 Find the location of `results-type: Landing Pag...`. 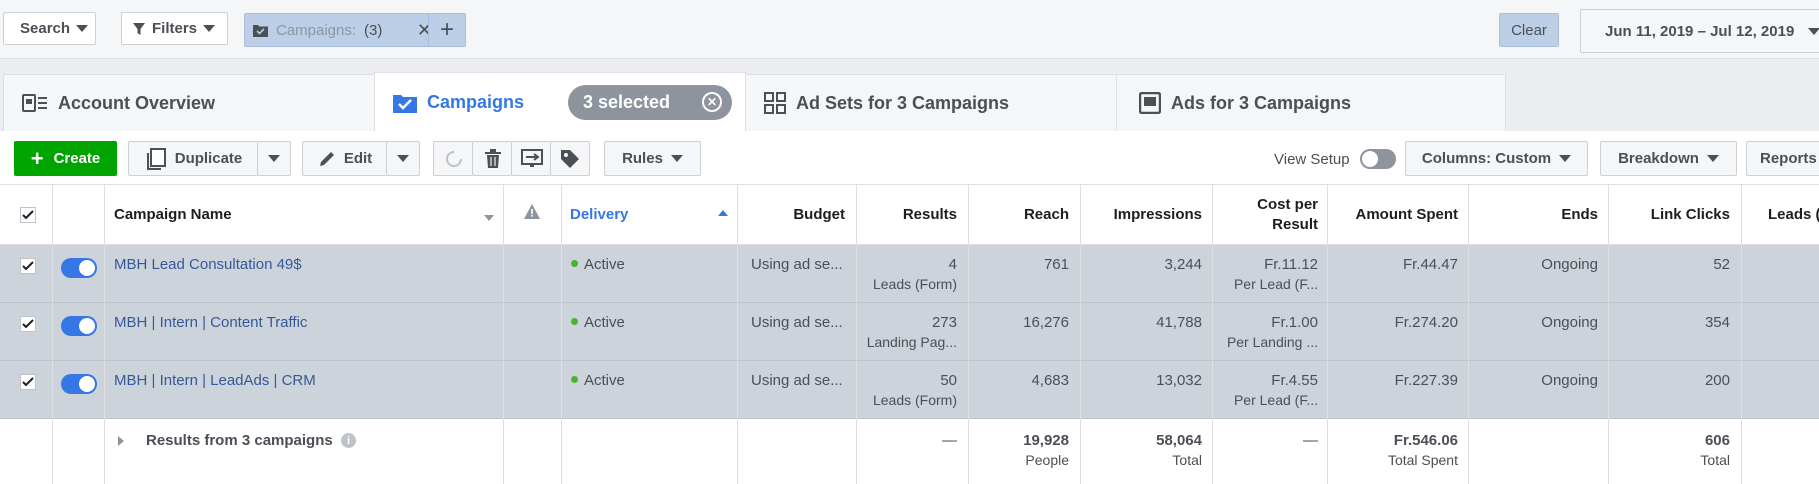

results-type: Landing Pag... is located at coordinates (911, 342).